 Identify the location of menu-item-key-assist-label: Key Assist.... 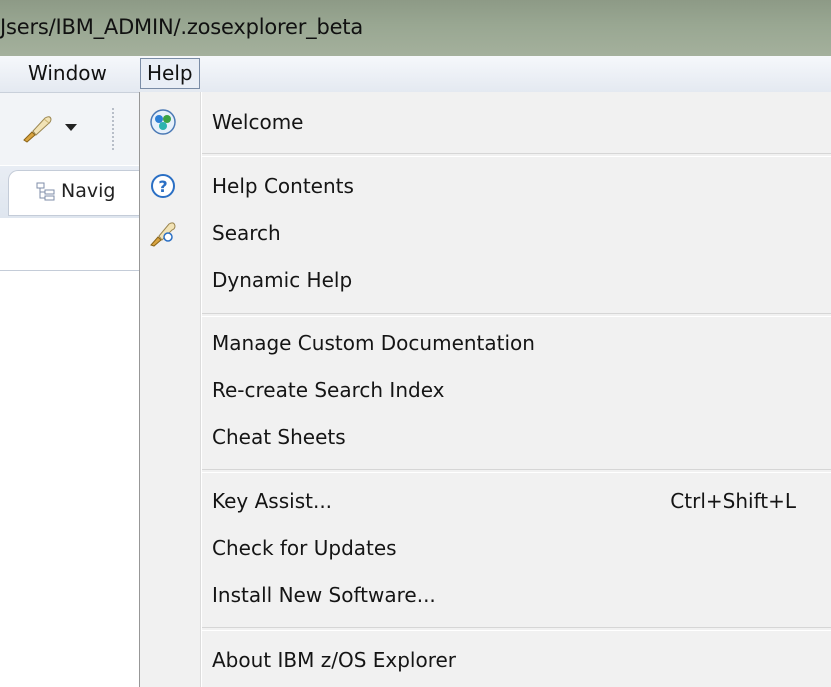
(272, 501).